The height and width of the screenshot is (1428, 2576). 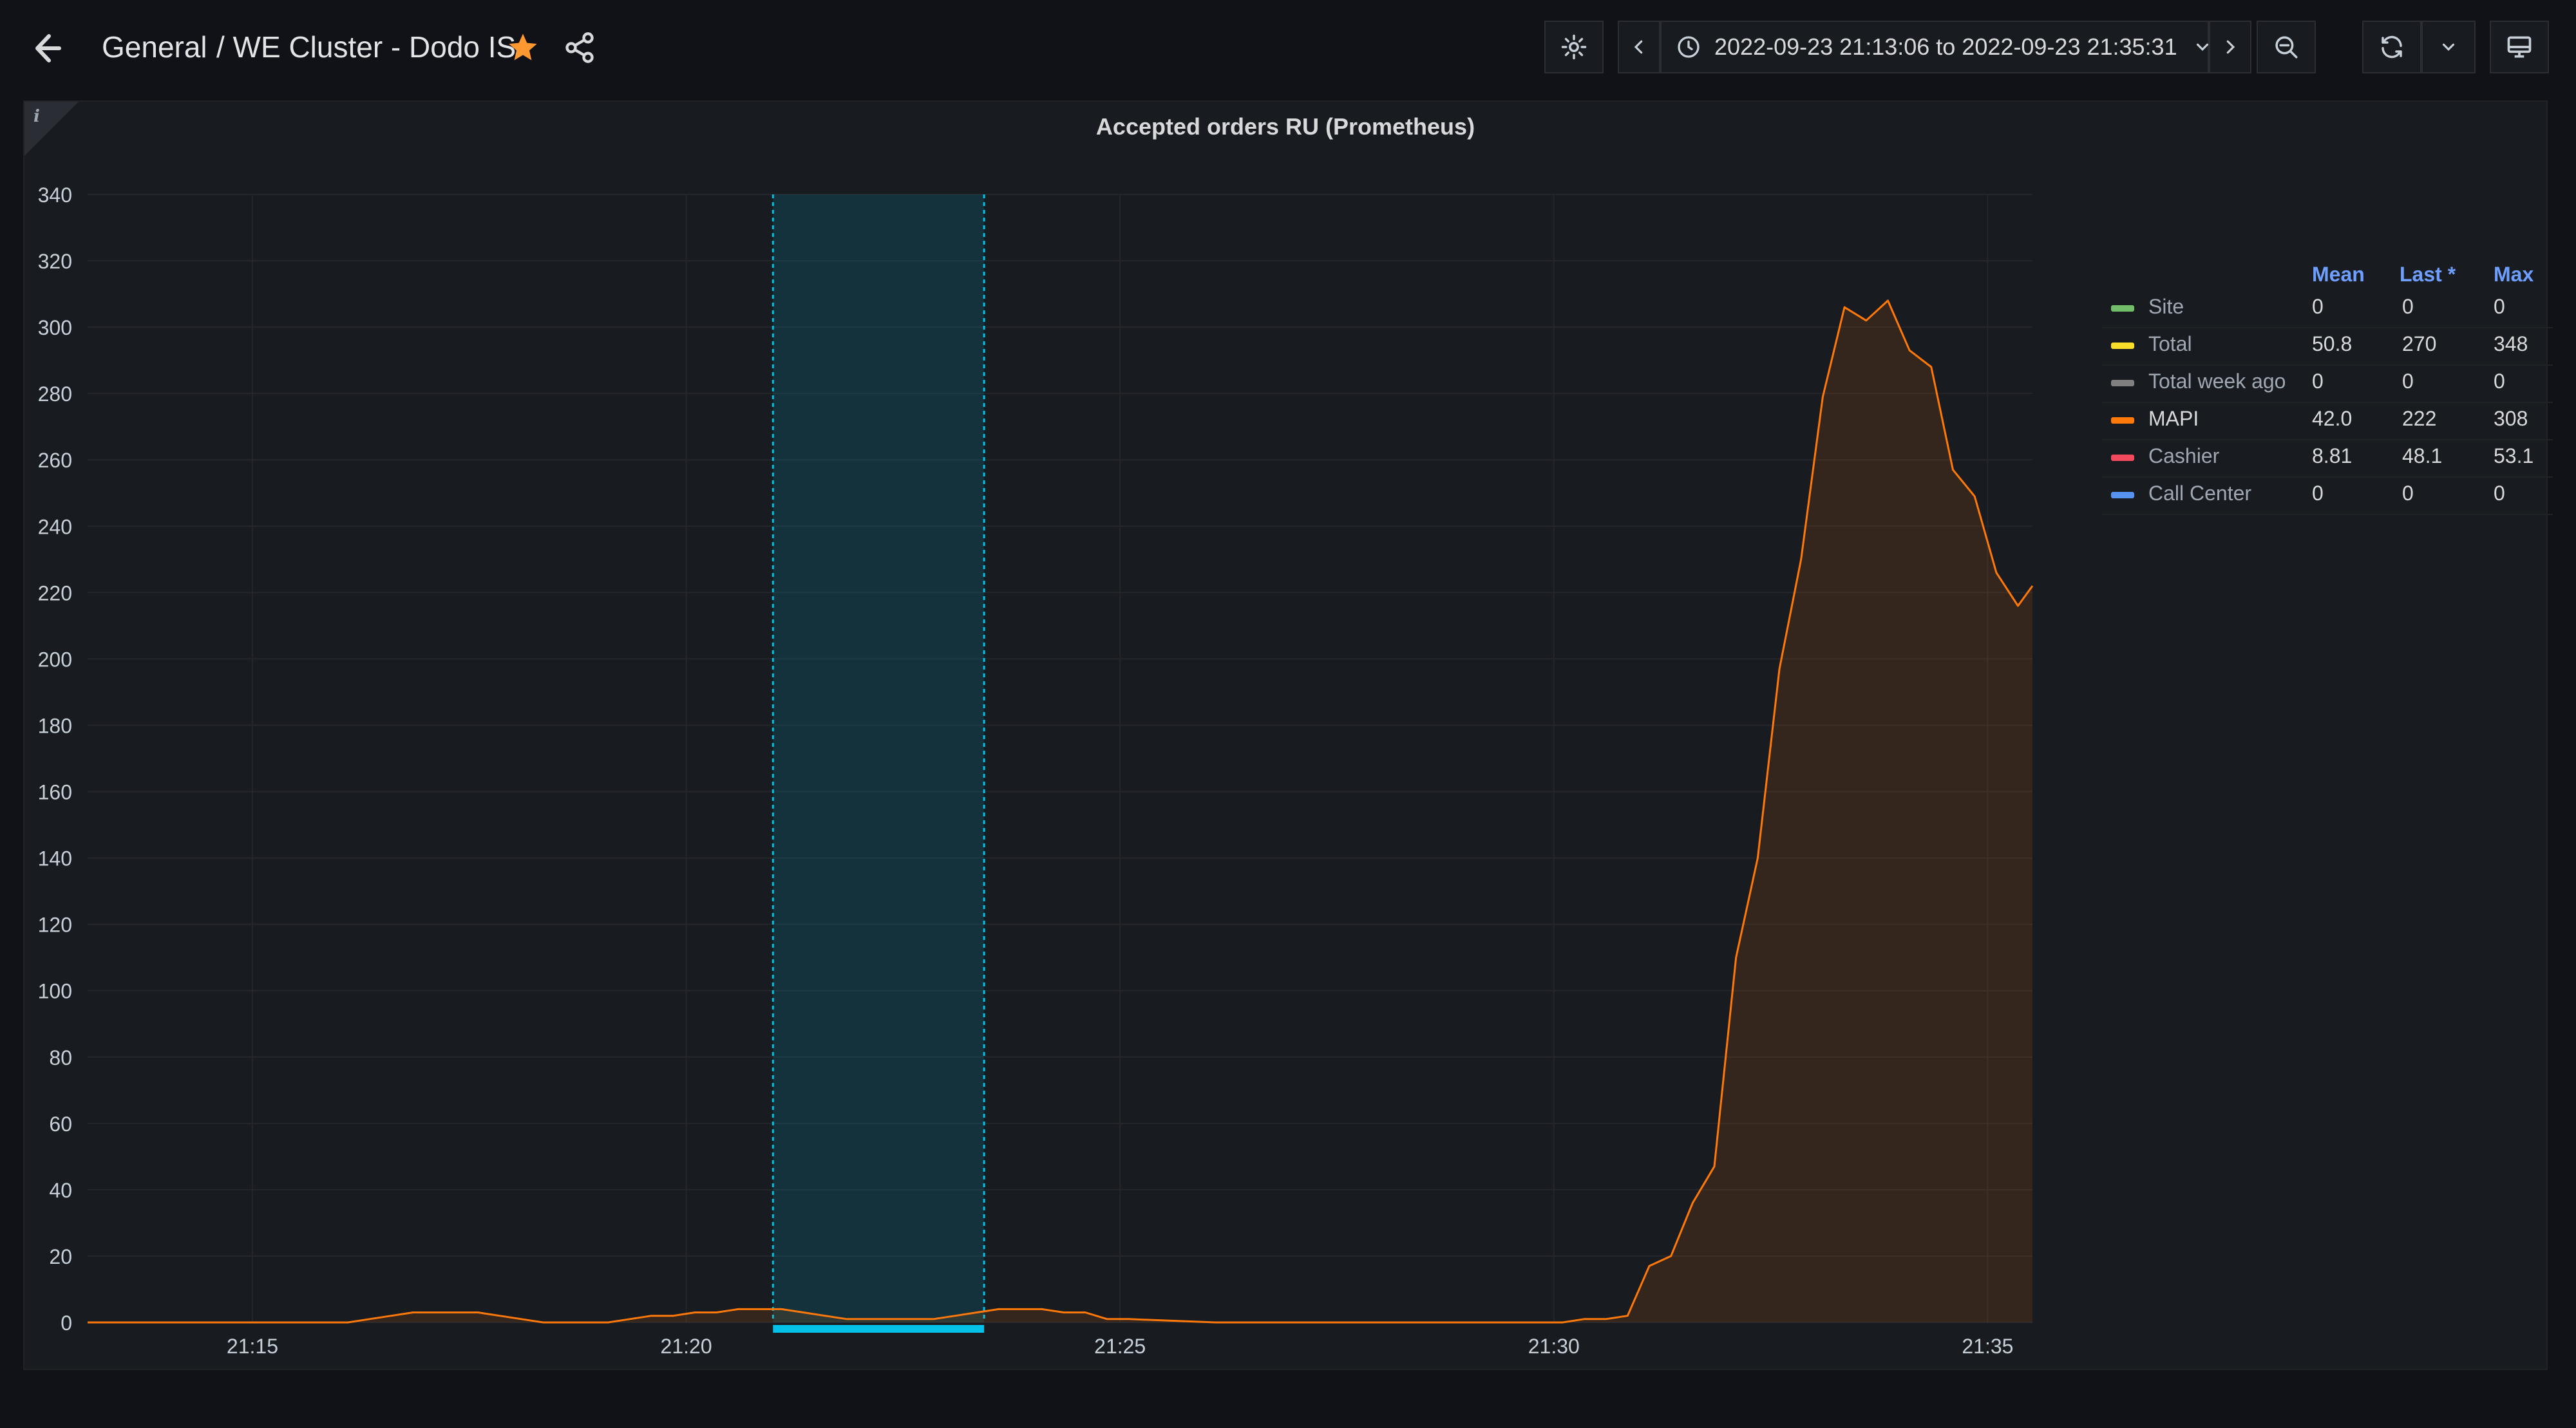 I want to click on x-tick-label: 21:15, so click(x=253, y=1347).